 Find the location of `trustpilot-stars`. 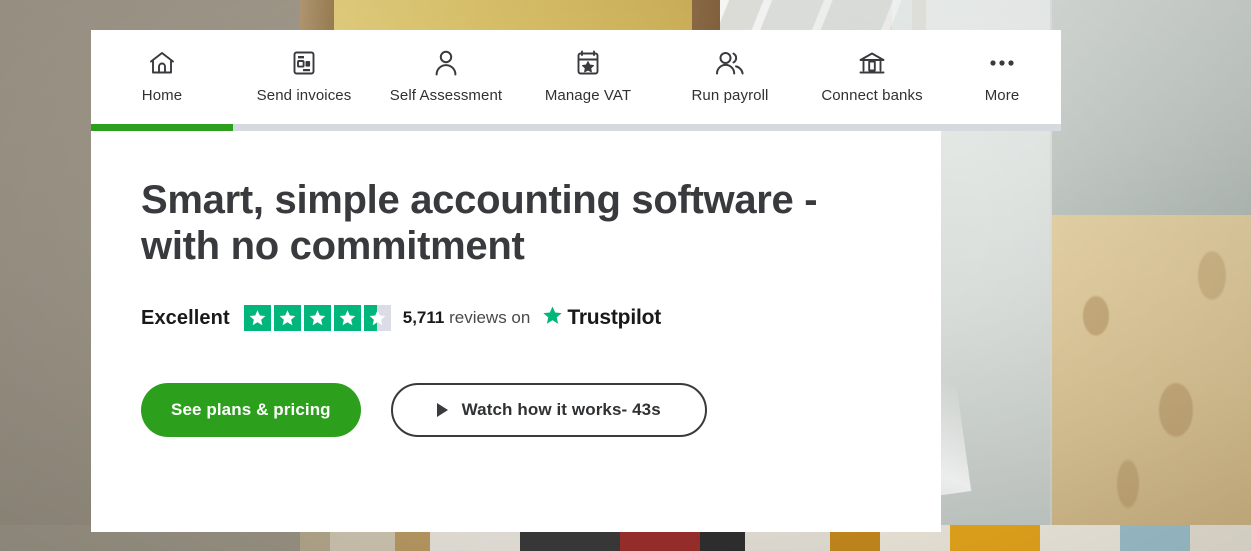

trustpilot-stars is located at coordinates (317, 318).